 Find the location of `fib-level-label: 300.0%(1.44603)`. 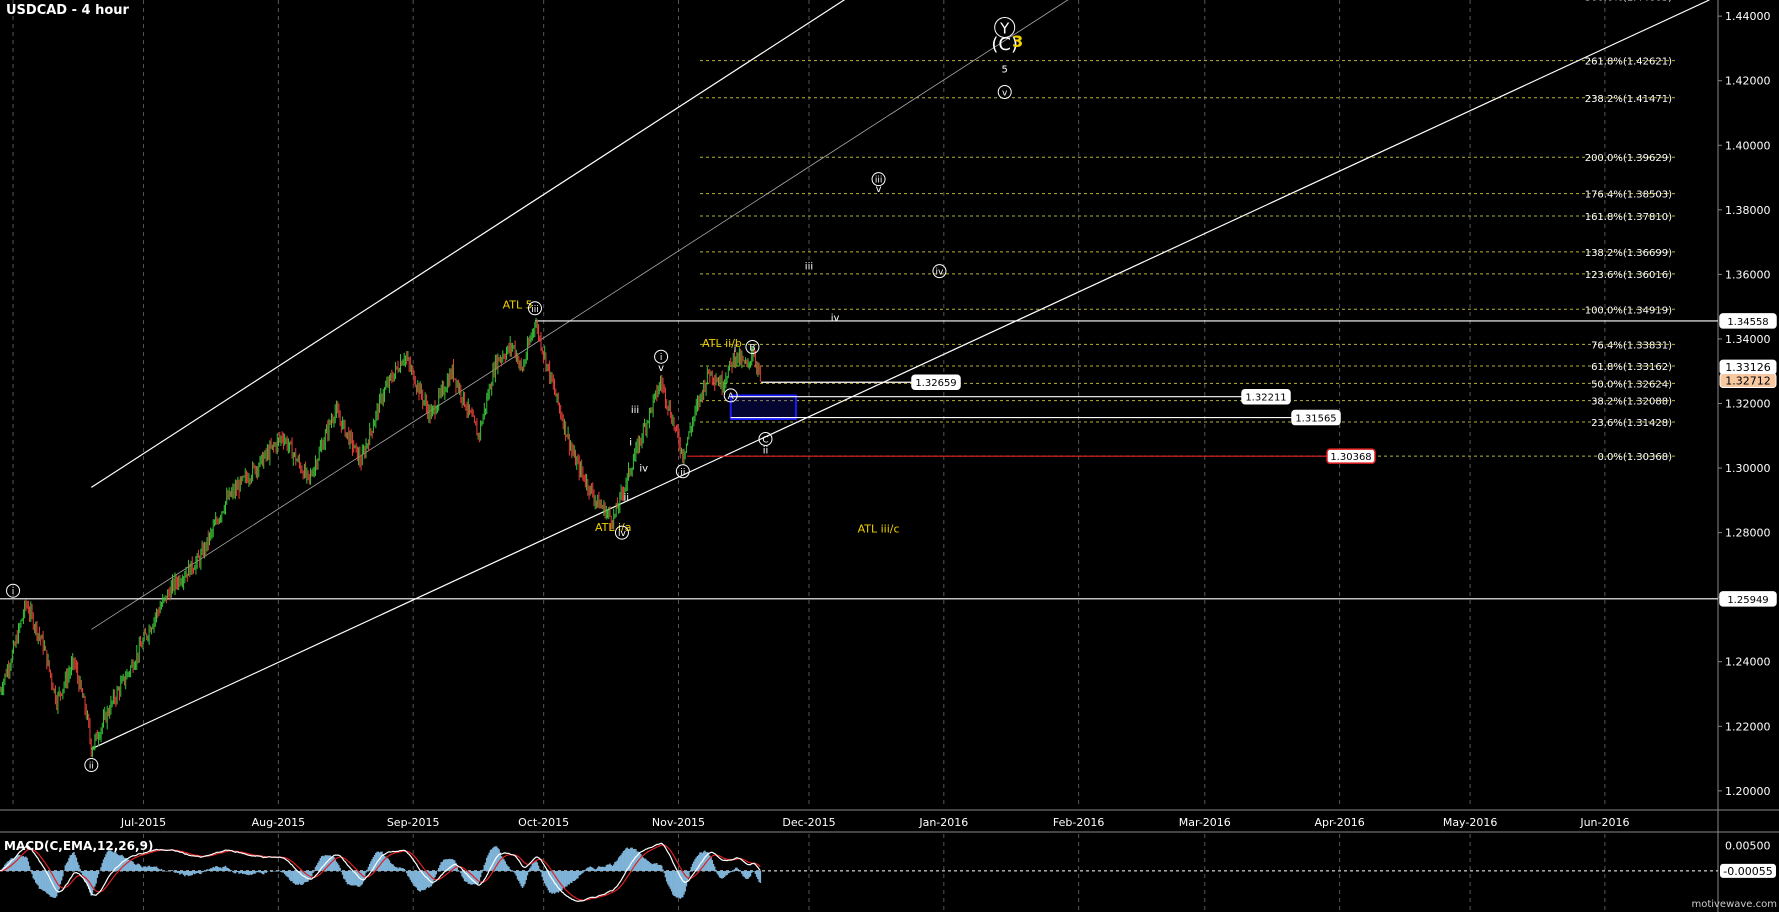

fib-level-label: 300.0%(1.44603) is located at coordinates (1628, 2).